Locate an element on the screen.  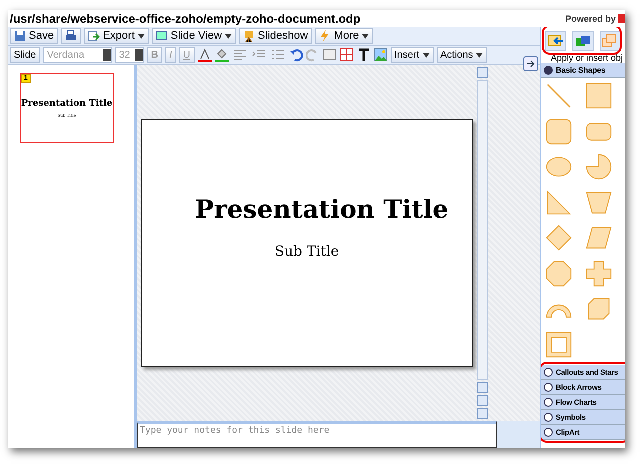
layout-tab is located at coordinates (583, 41).